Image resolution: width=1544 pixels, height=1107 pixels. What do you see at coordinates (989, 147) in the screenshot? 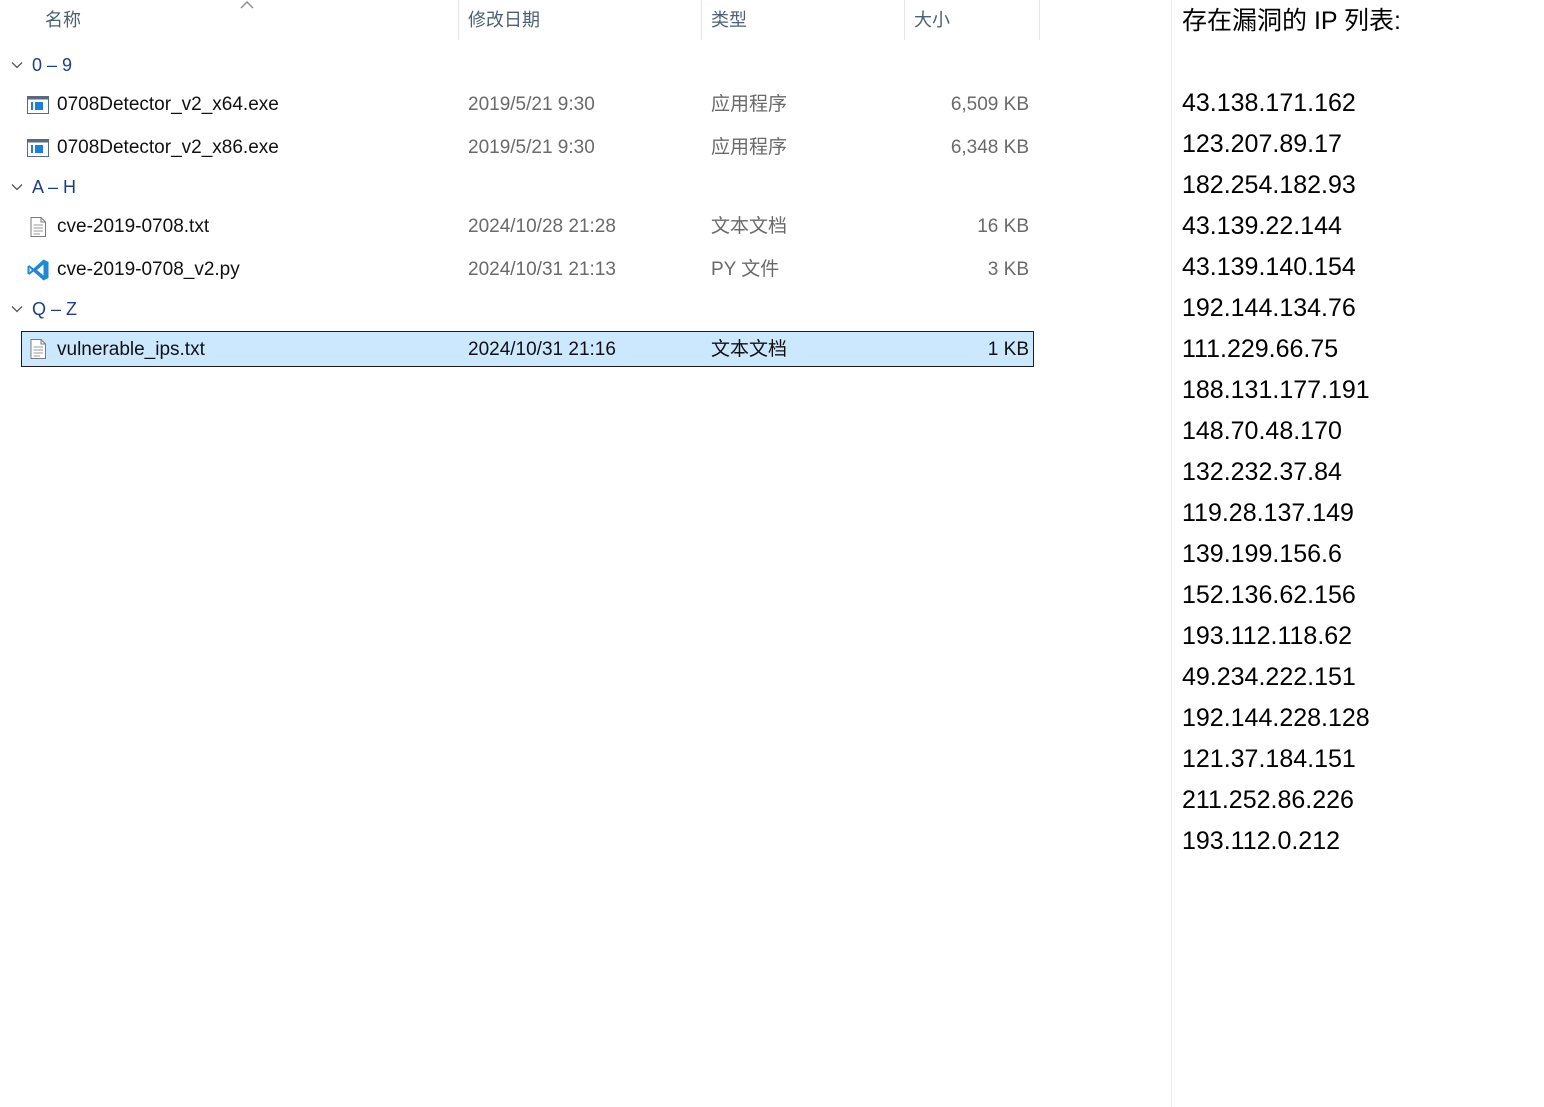
I see `file-size: 6,348 KB` at bounding box center [989, 147].